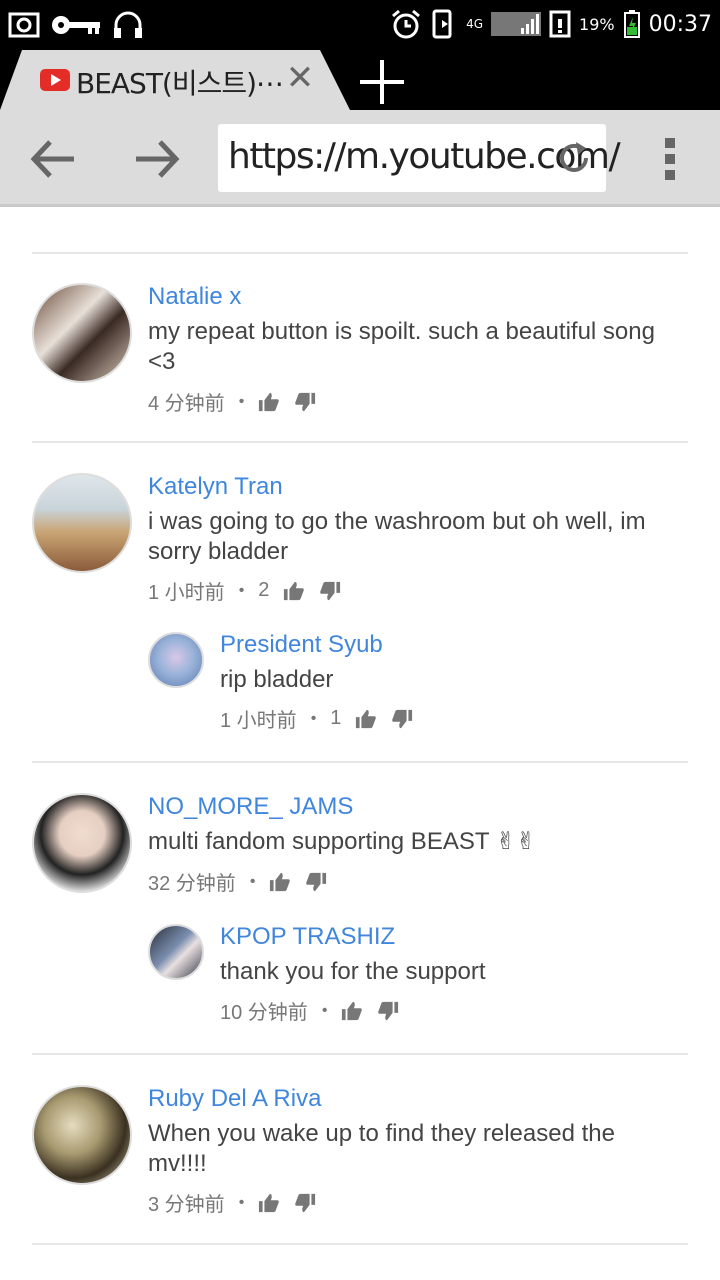  Describe the element at coordinates (258, 721) in the screenshot. I see `reply-time: 1 小时前` at that location.